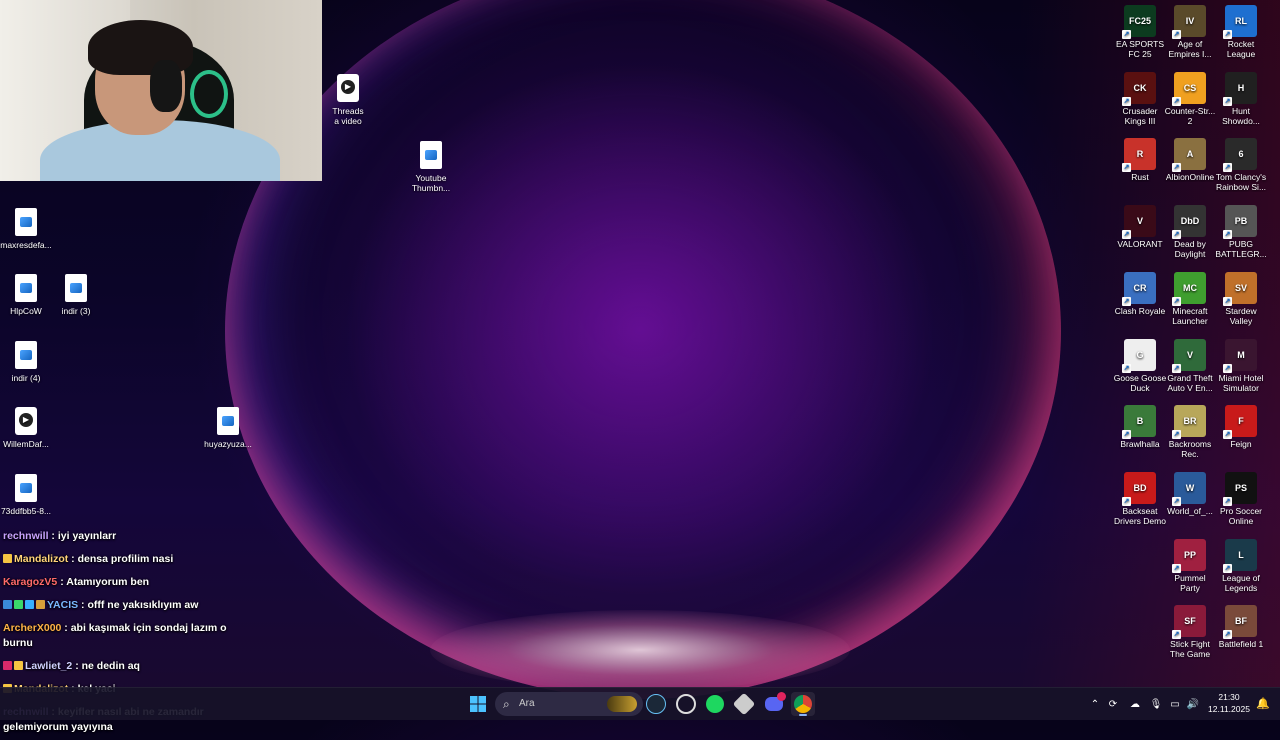  I want to click on active-indicator, so click(803, 715).